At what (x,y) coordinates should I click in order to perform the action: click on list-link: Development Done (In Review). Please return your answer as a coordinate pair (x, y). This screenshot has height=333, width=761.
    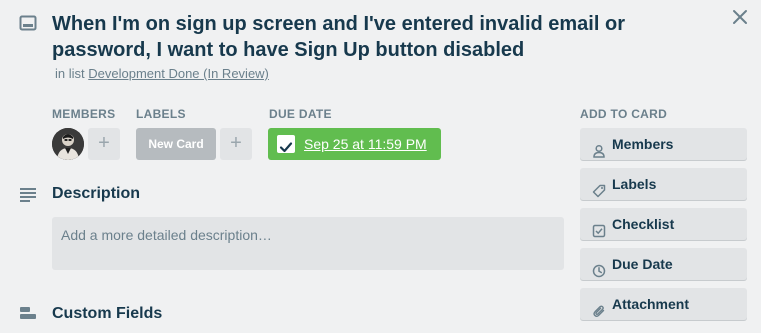
    Looking at the image, I should click on (178, 73).